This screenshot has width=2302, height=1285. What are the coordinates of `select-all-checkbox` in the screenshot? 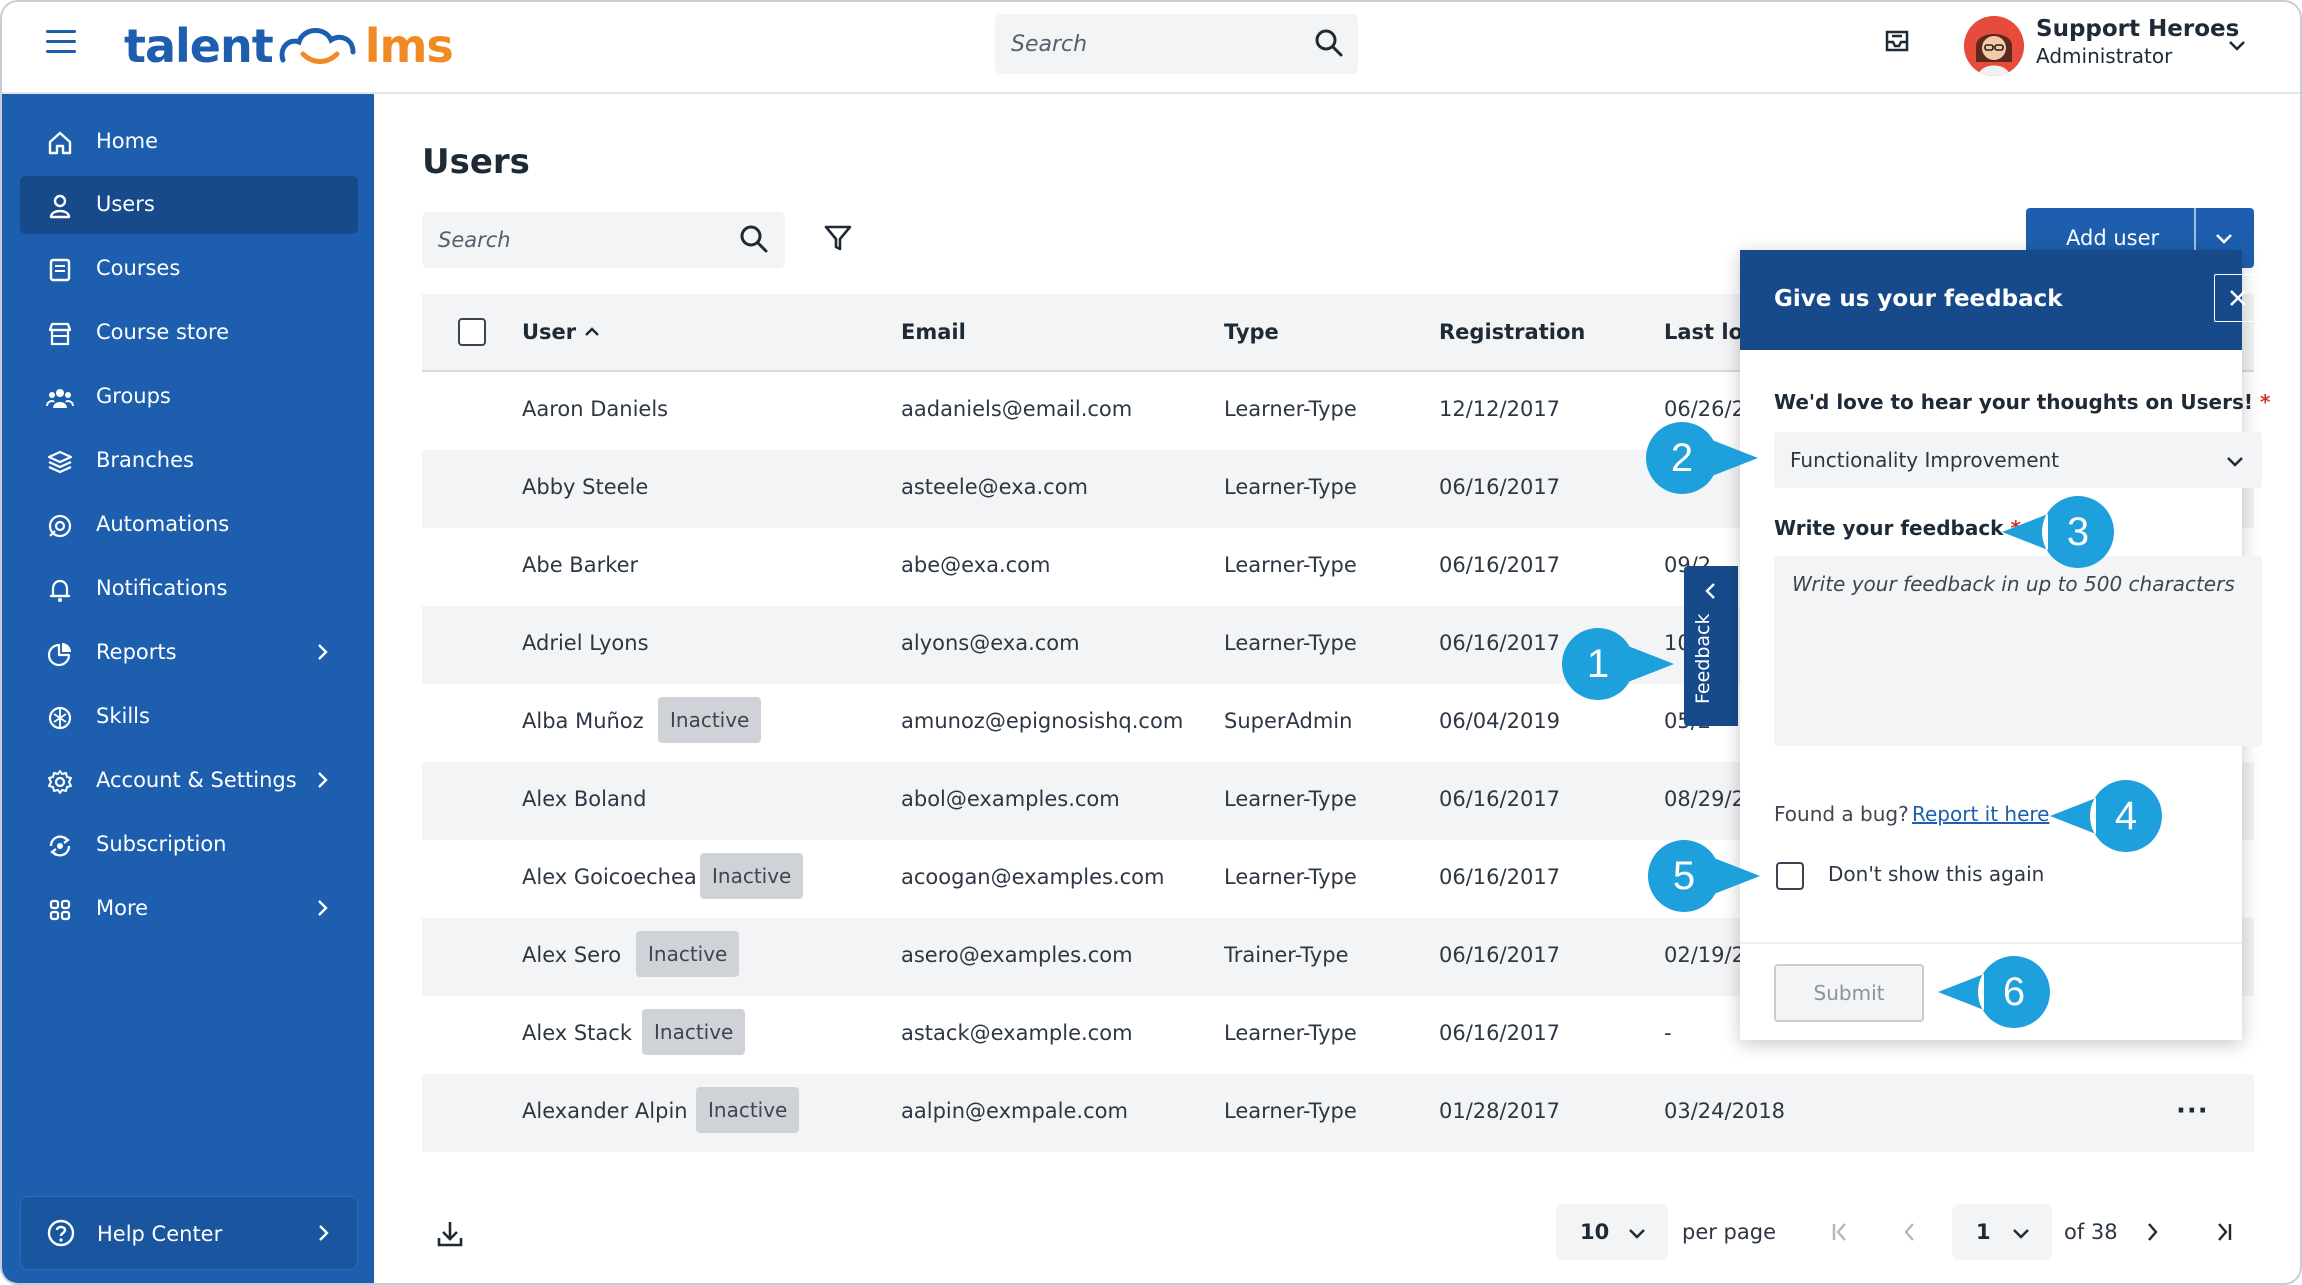 It's located at (472, 332).